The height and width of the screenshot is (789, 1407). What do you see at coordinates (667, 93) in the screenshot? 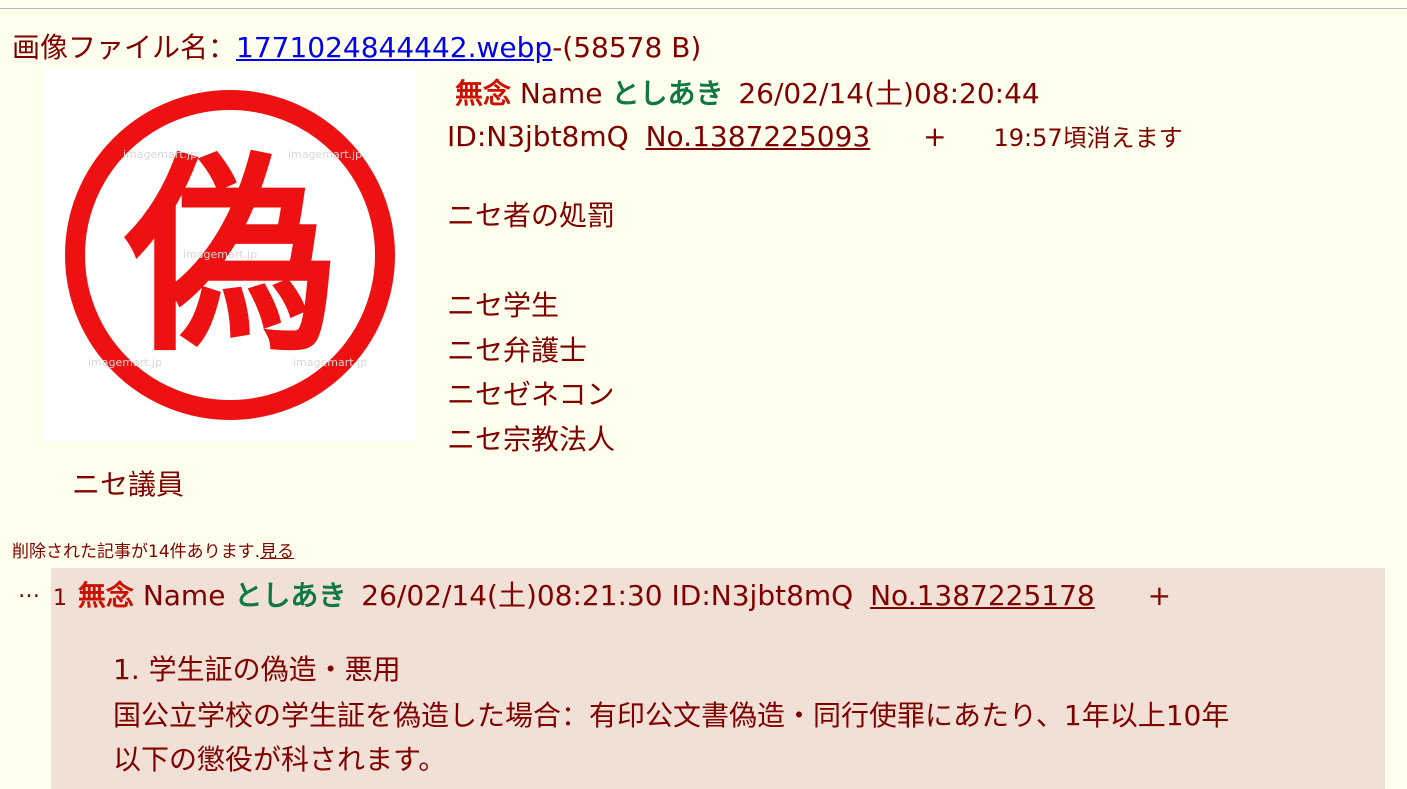
I see `op-name: としあき` at bounding box center [667, 93].